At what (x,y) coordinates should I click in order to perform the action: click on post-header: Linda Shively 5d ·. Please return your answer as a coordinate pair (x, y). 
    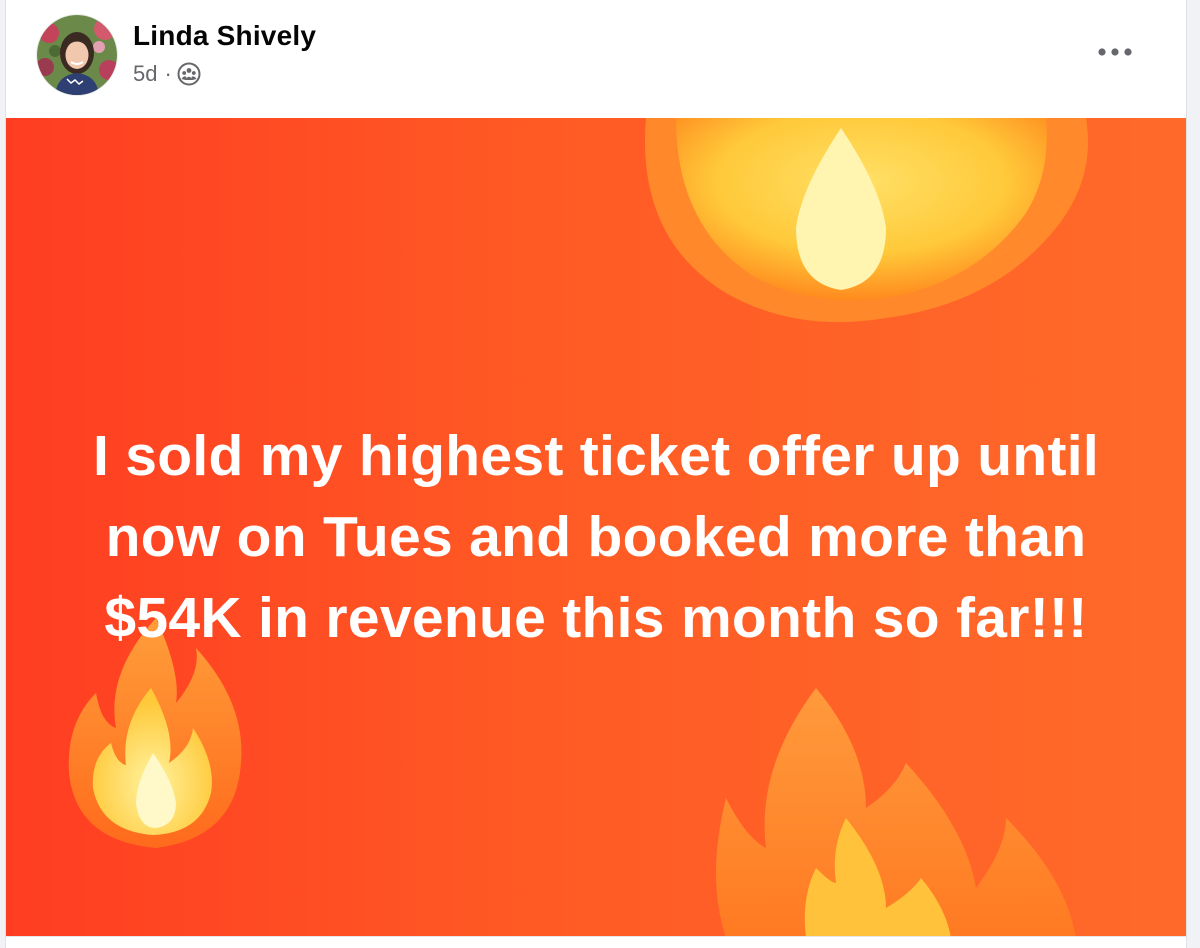
    Looking at the image, I should click on (596, 59).